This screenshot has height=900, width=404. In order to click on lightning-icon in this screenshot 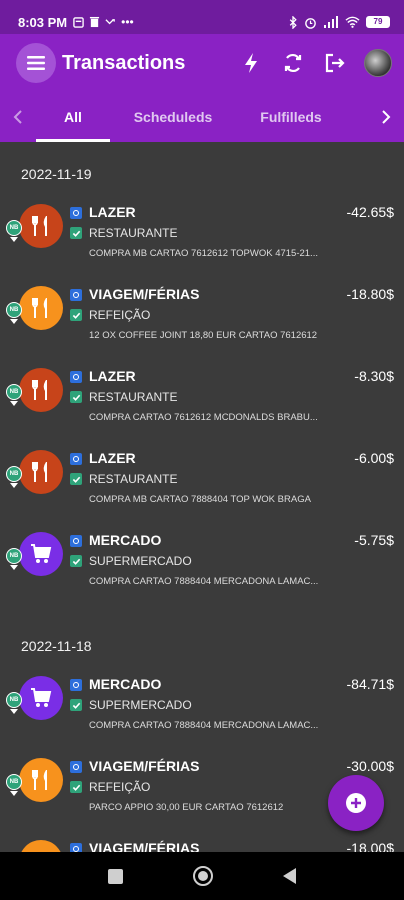, I will do `click(251, 63)`.